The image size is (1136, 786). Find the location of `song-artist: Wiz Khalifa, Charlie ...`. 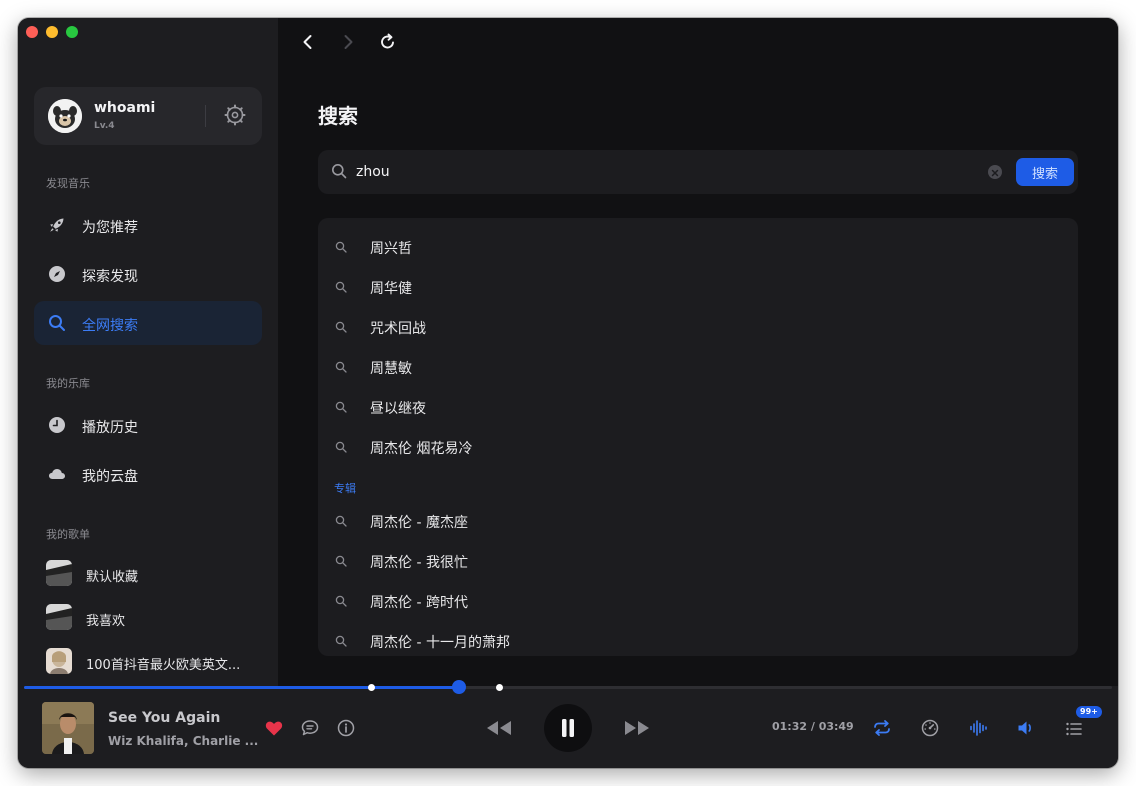

song-artist: Wiz Khalifa, Charlie ... is located at coordinates (183, 741).